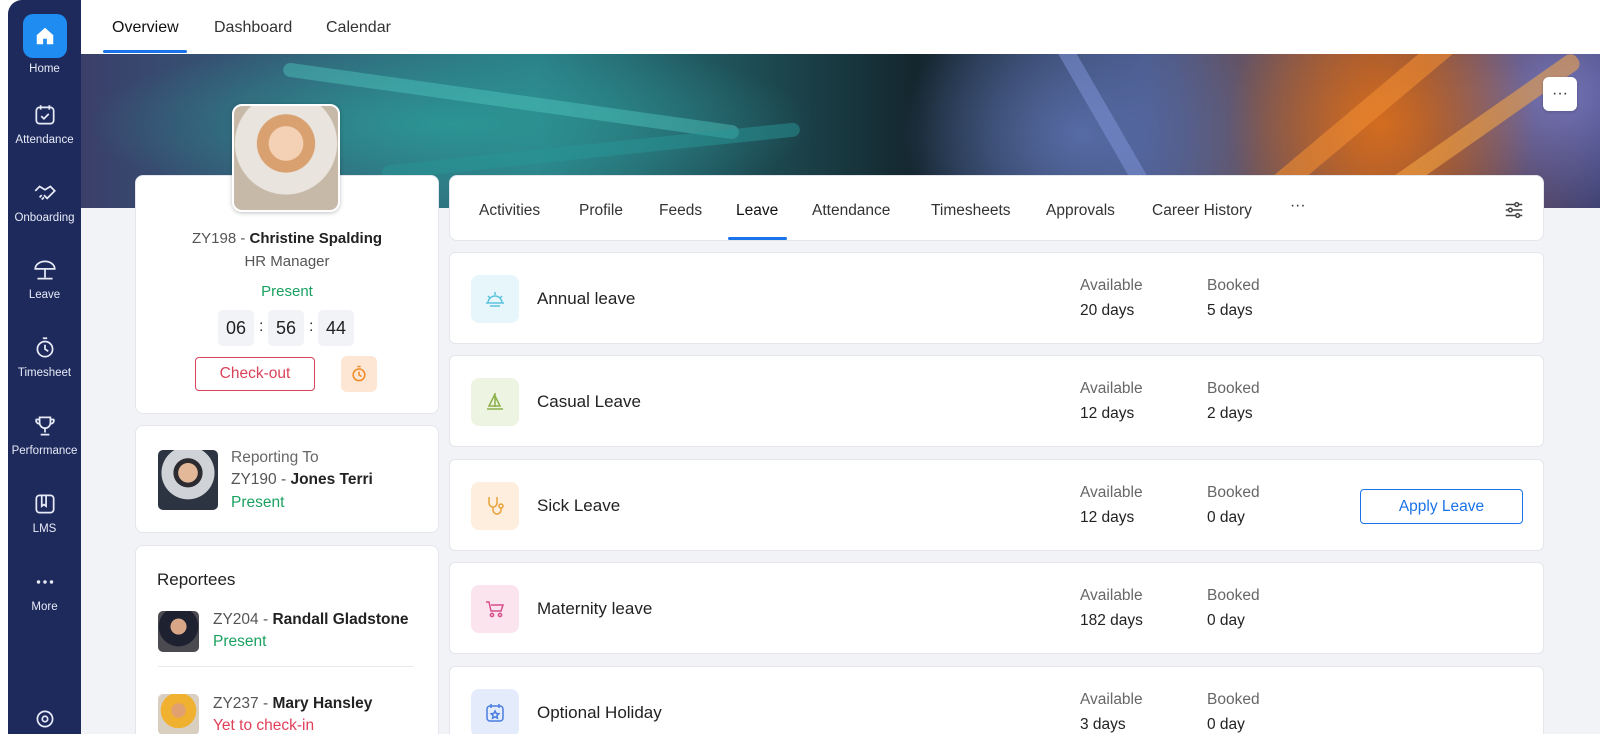  Describe the element at coordinates (340, 619) in the screenshot. I see `reportee-name: Randall Gladstone` at that location.